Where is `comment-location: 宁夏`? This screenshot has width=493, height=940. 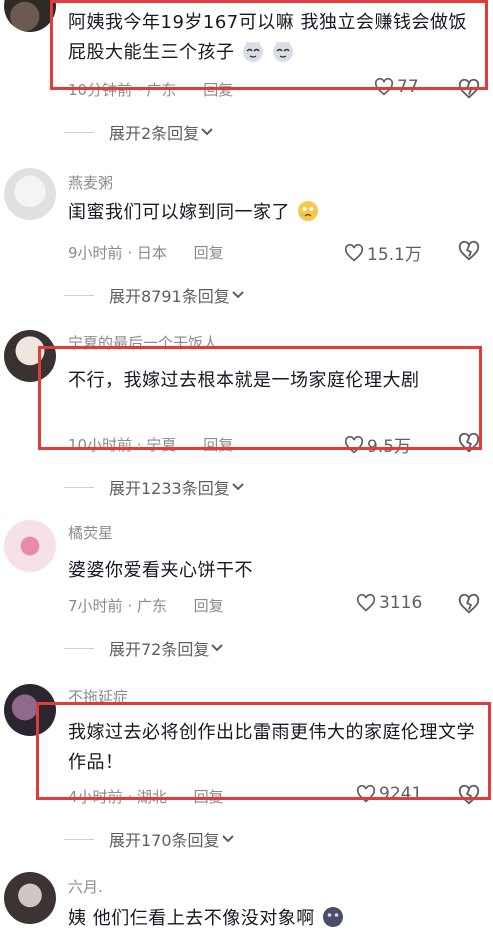
comment-location: 宁夏 is located at coordinates (161, 445).